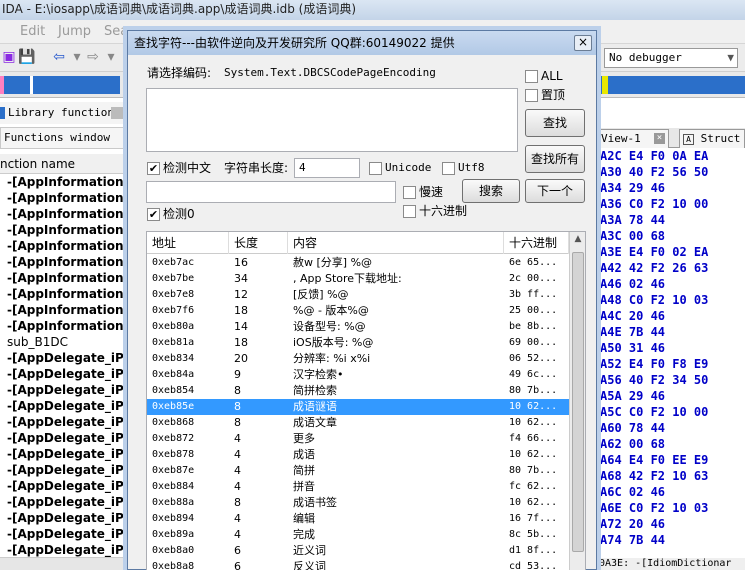 The image size is (745, 570). Describe the element at coordinates (671, 492) in the screenshot. I see `hex-row: A6C 02 46` at that location.